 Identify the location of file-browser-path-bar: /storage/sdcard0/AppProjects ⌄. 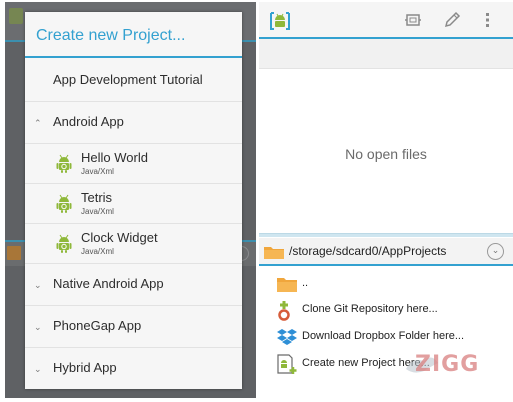
(386, 252).